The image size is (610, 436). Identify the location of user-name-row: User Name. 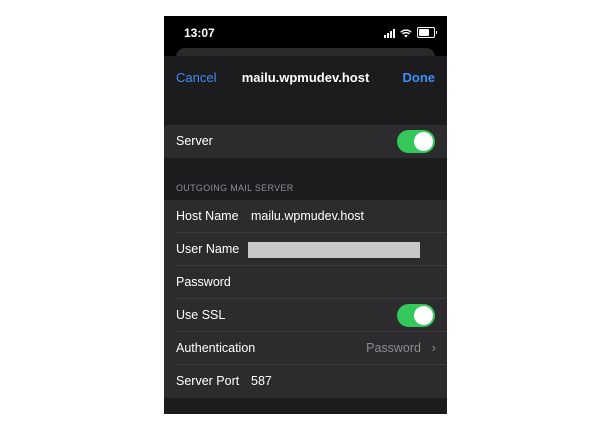
(305, 249).